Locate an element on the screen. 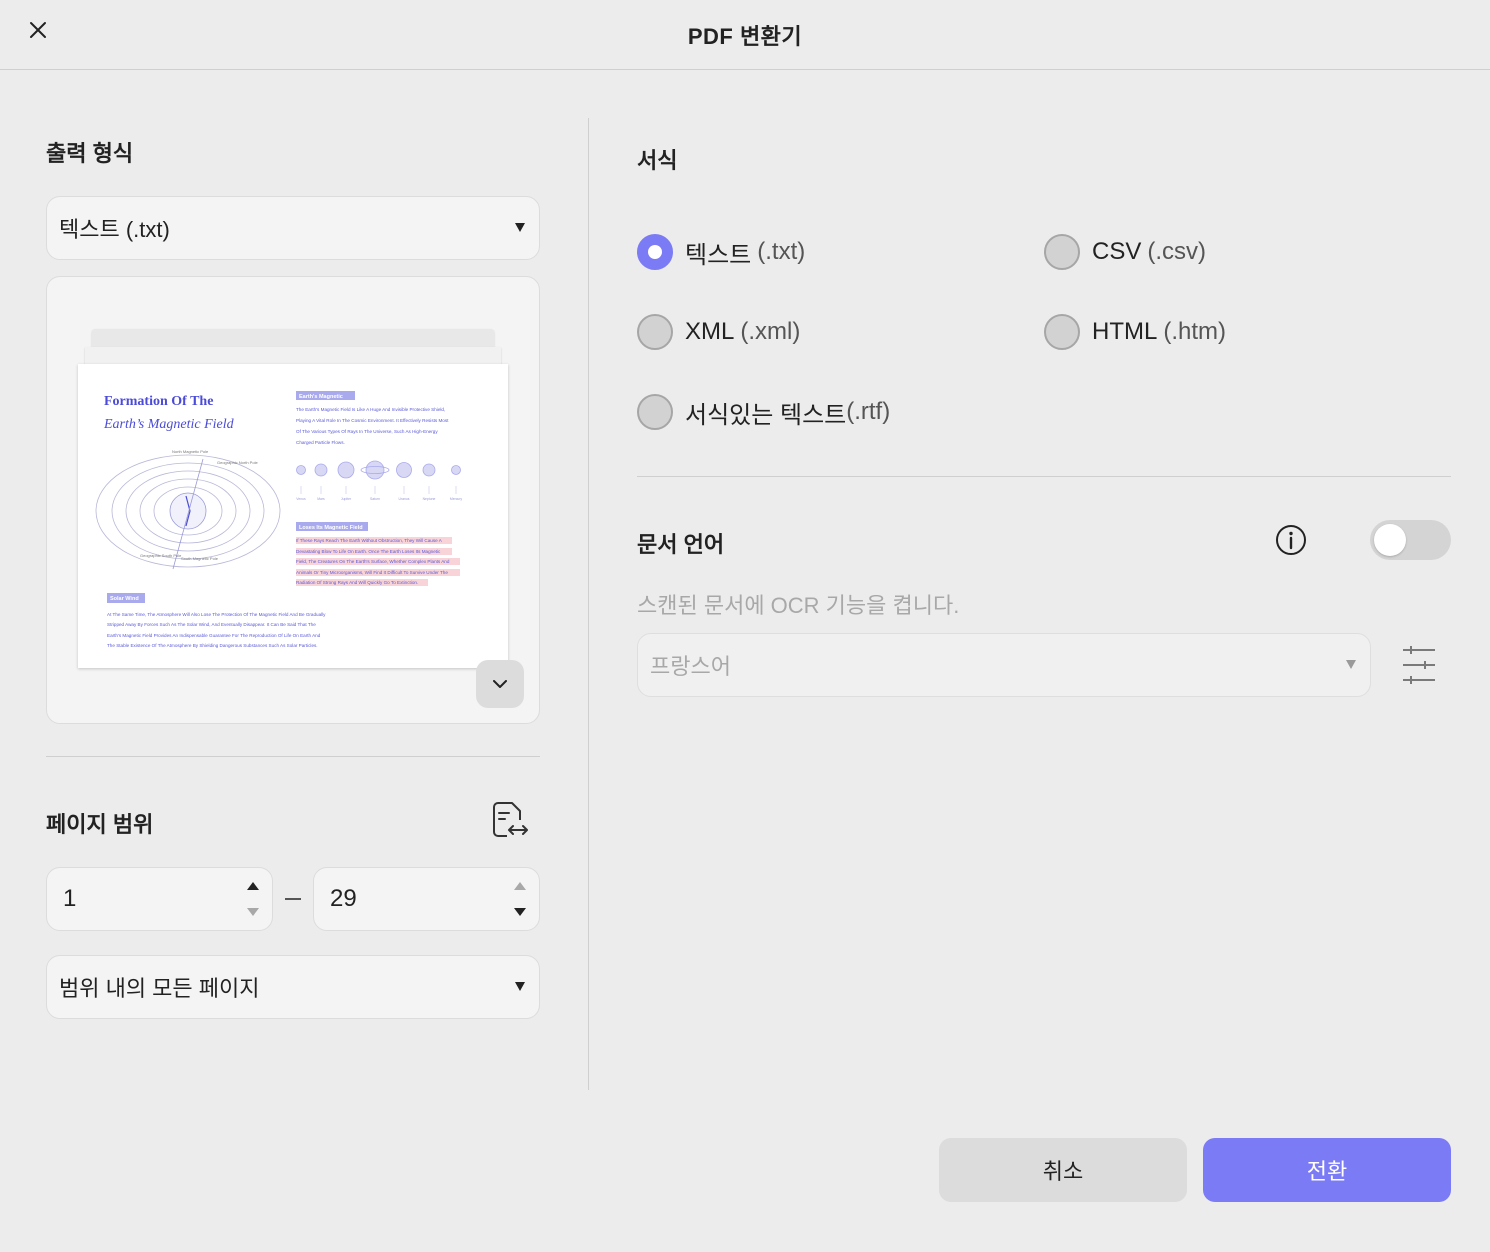  range-to-stepper is located at coordinates (520, 899).